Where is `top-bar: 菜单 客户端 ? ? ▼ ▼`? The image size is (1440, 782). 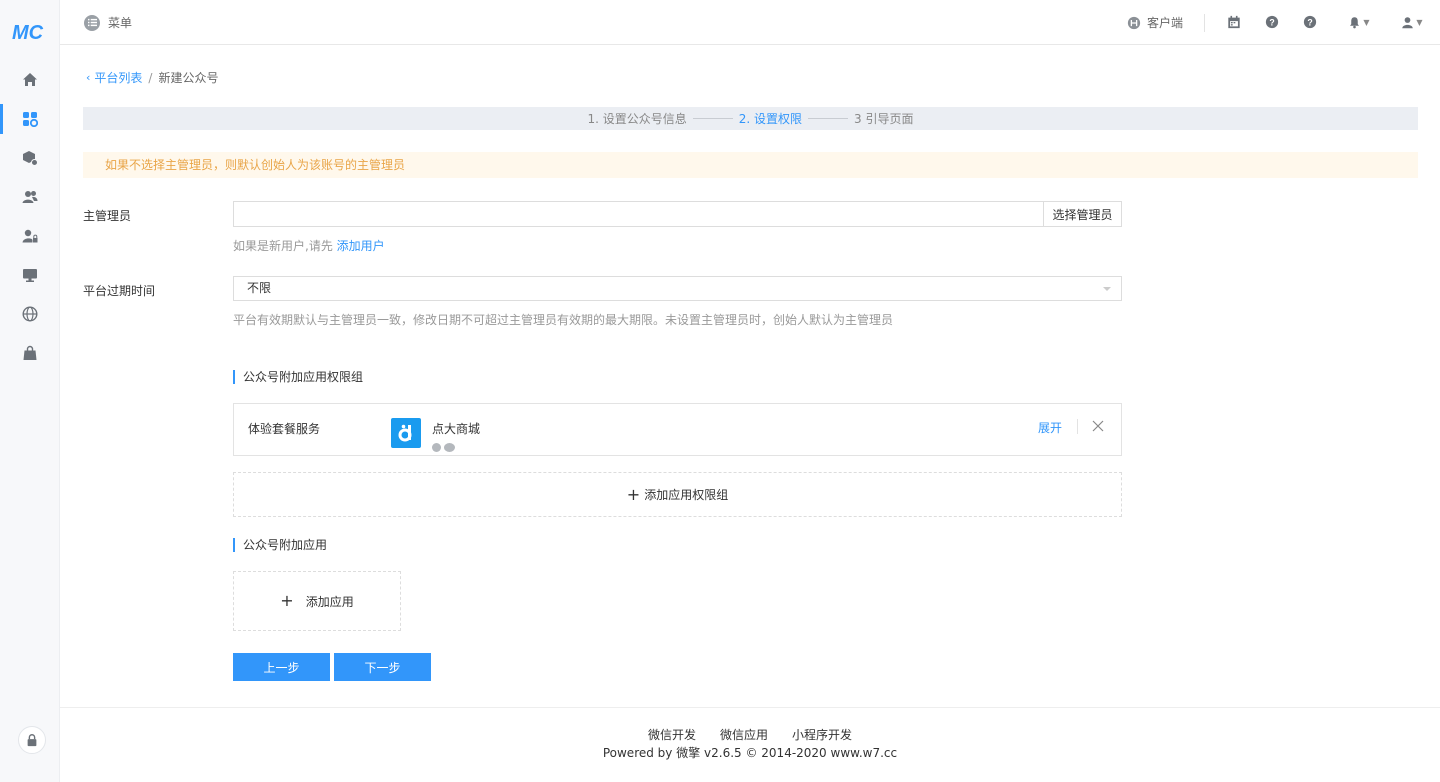
top-bar: 菜单 客户端 ? ? ▼ ▼ is located at coordinates (750, 22).